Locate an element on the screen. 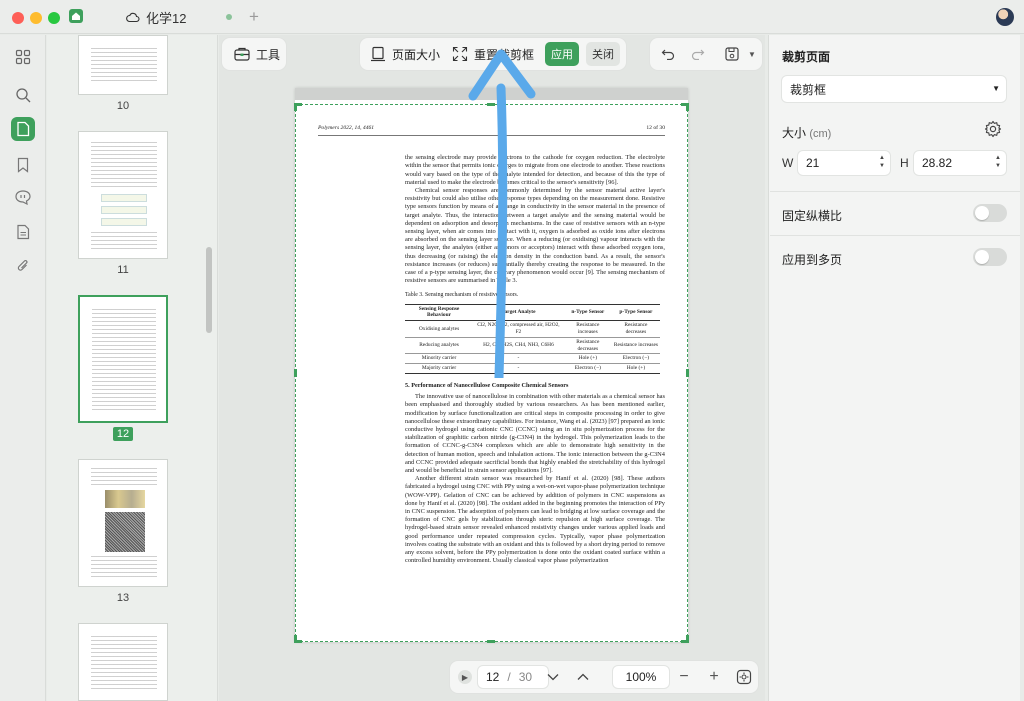  zoom-in-icon: + is located at coordinates (714, 677).